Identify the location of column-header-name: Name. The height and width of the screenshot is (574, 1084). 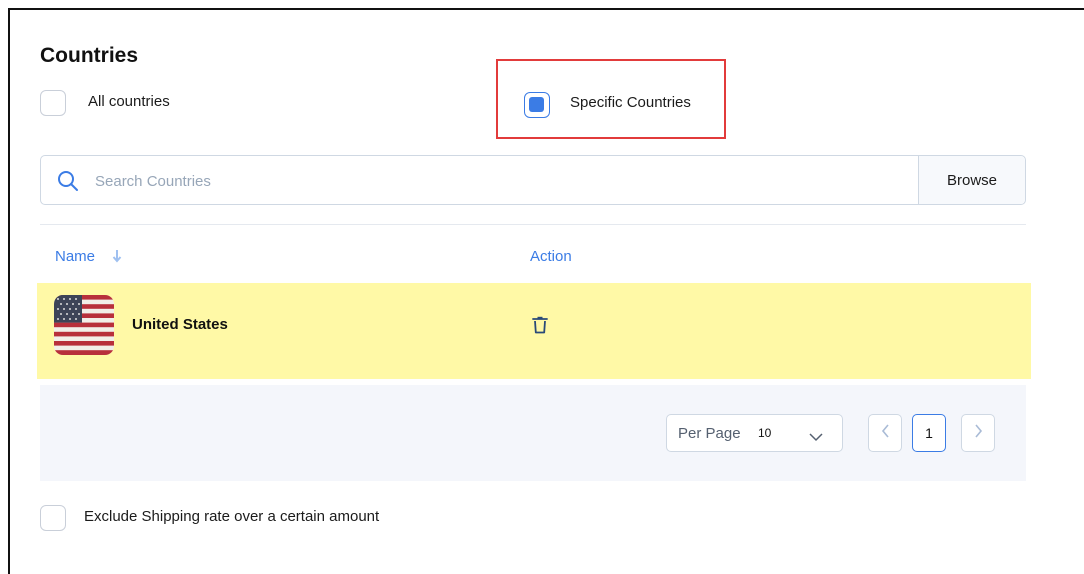
(75, 256).